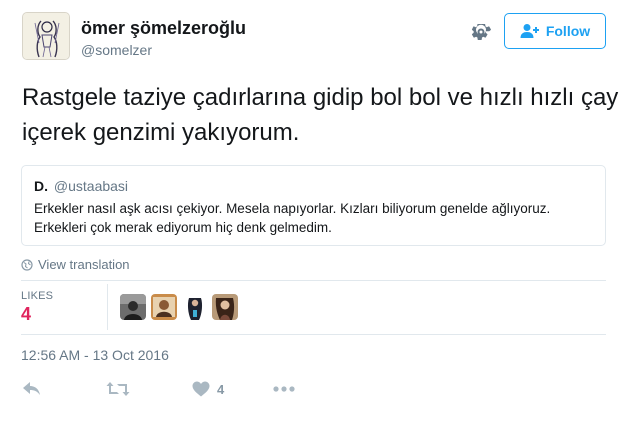  I want to click on follow-button-label: Follow, so click(568, 31).